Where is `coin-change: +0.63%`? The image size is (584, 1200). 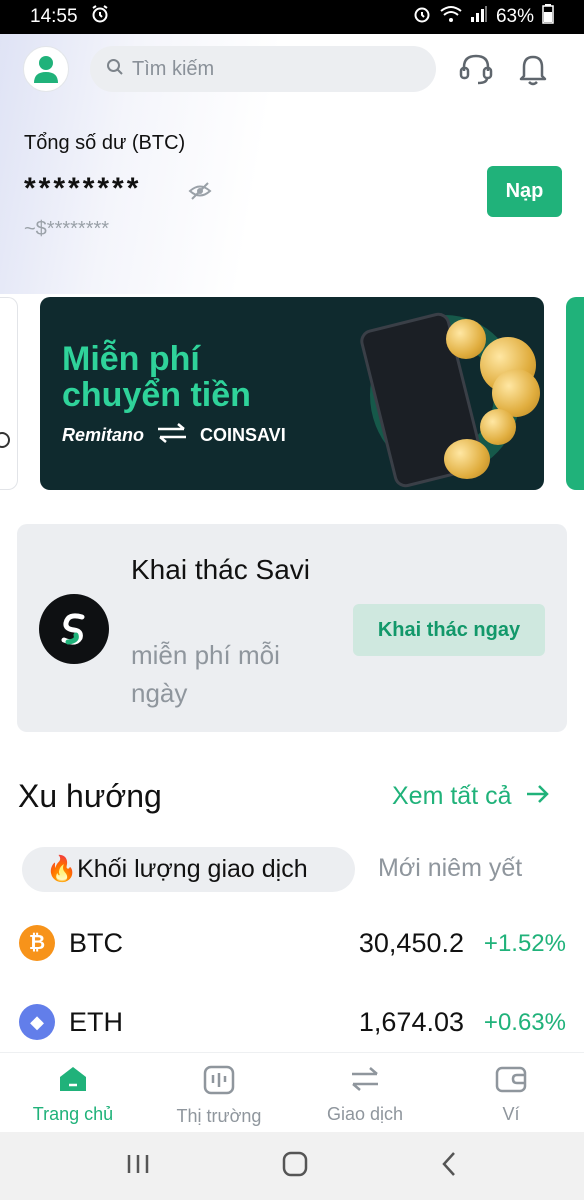 coin-change: +0.63% is located at coordinates (524, 1022).